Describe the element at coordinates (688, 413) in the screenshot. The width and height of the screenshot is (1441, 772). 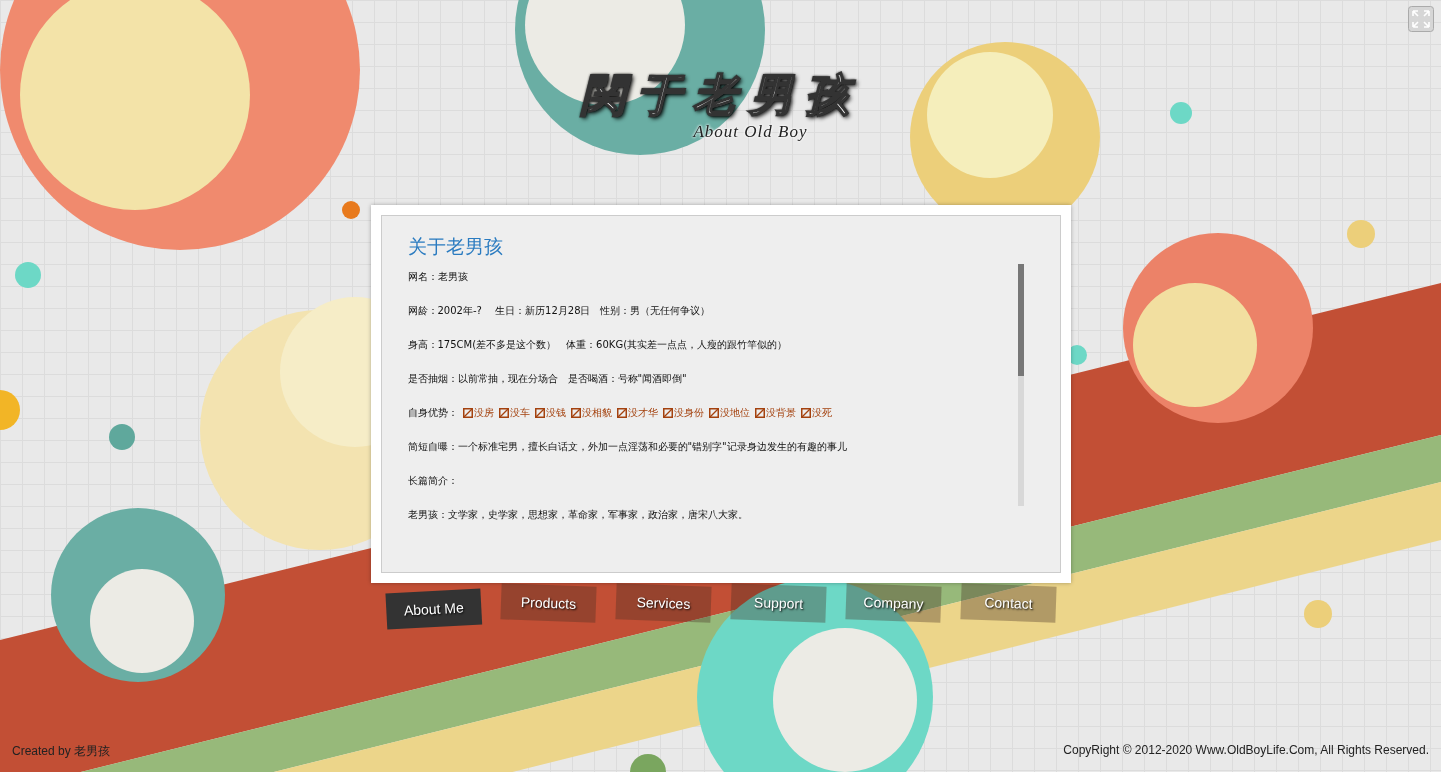
I see `trait-tag: 没身份` at that location.